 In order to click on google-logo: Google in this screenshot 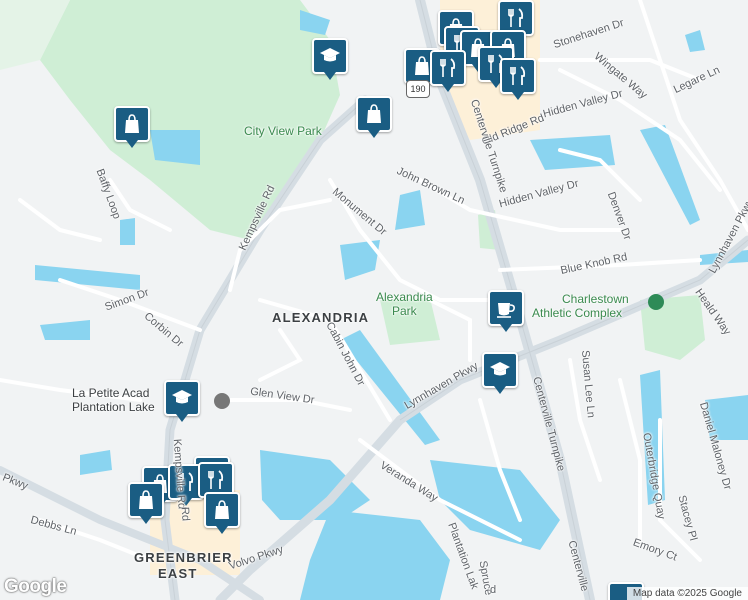, I will do `click(35, 586)`.